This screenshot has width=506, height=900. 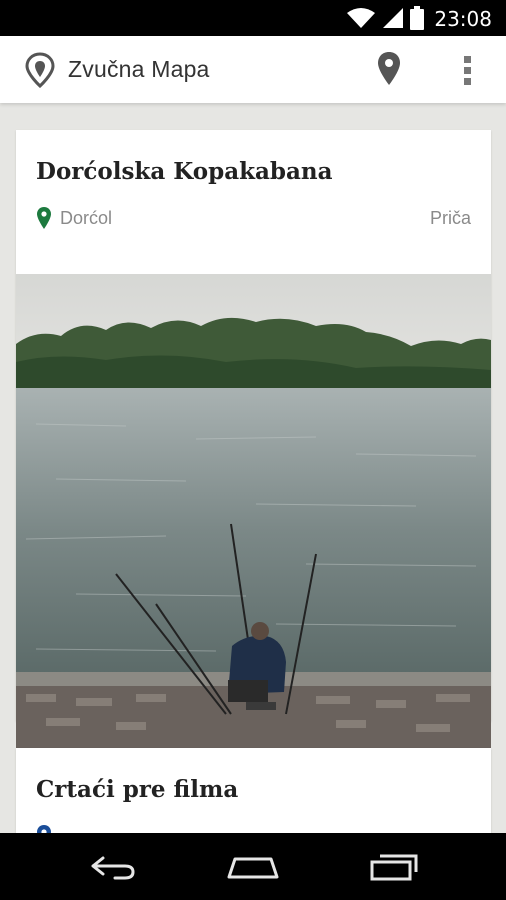 I want to click on back-button, so click(x=113, y=867).